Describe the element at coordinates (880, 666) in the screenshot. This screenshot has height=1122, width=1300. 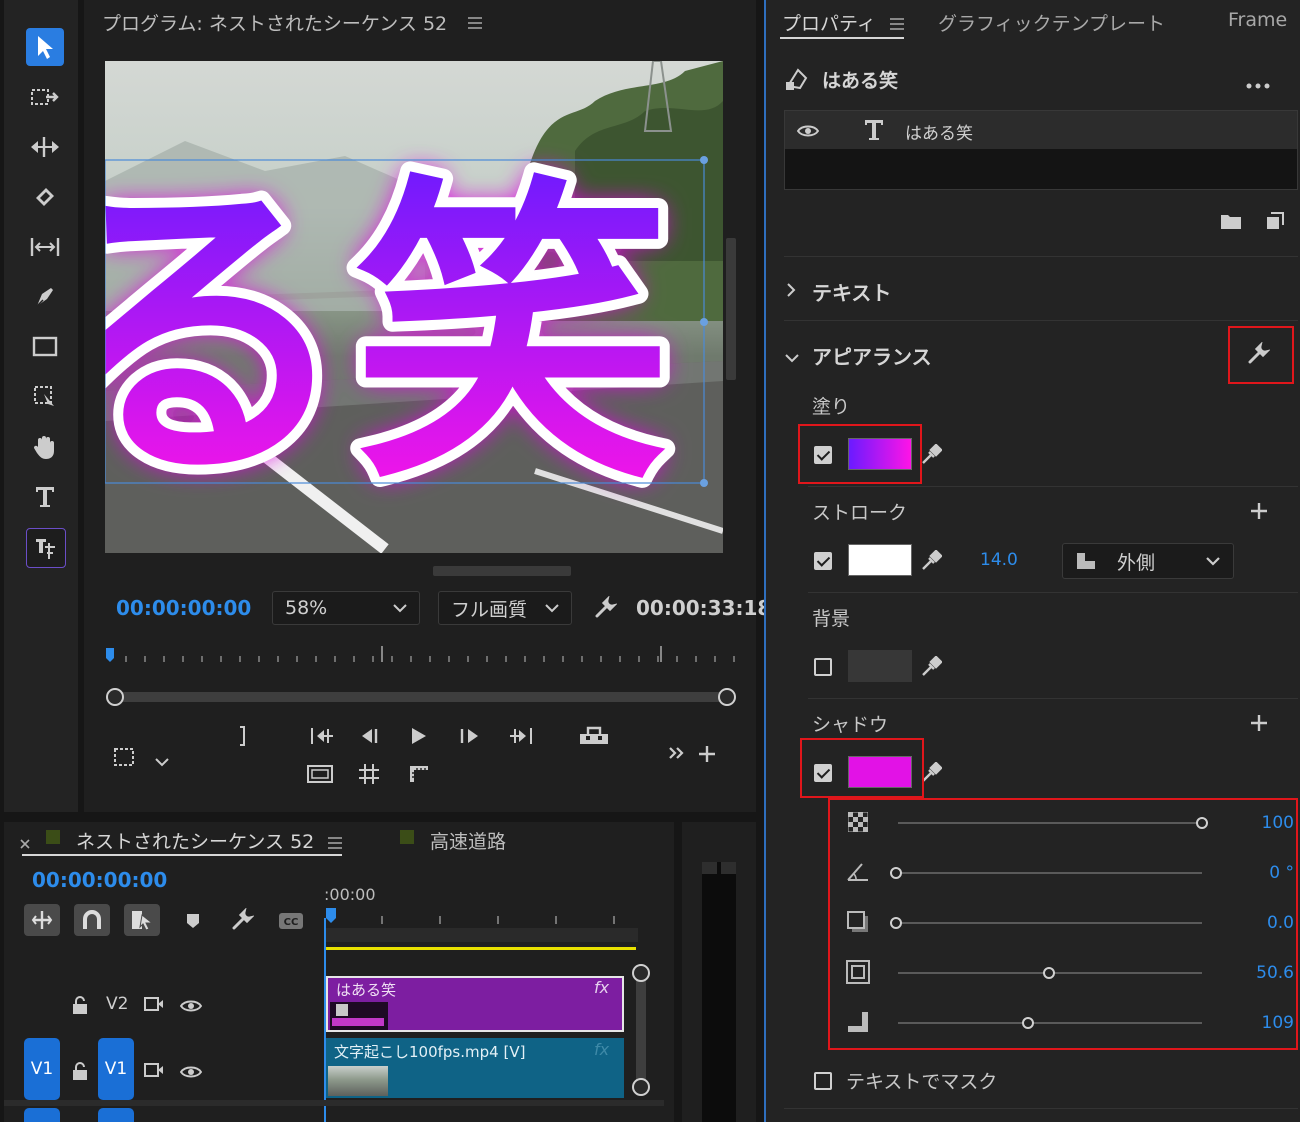
I see `background-color-swatch` at that location.